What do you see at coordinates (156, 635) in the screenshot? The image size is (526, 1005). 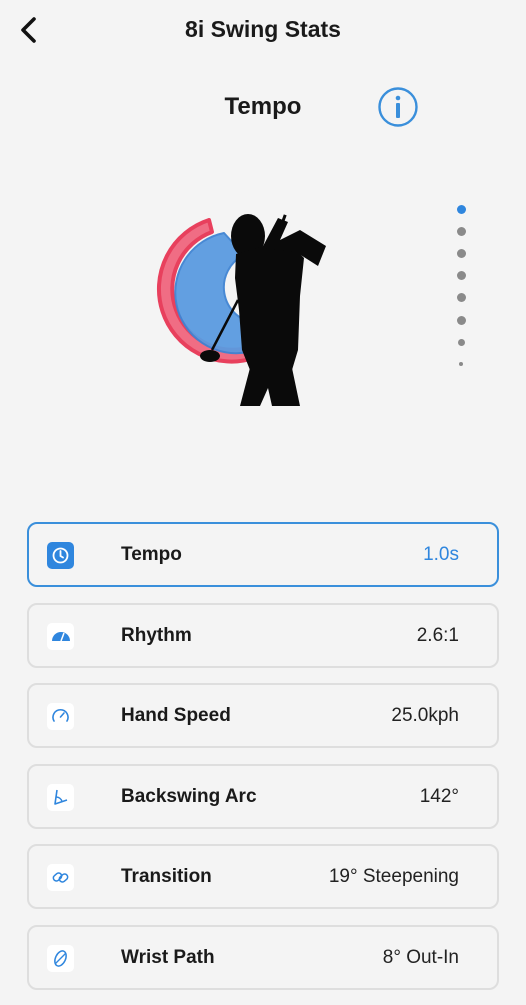 I see `stat-label: Rhythm` at bounding box center [156, 635].